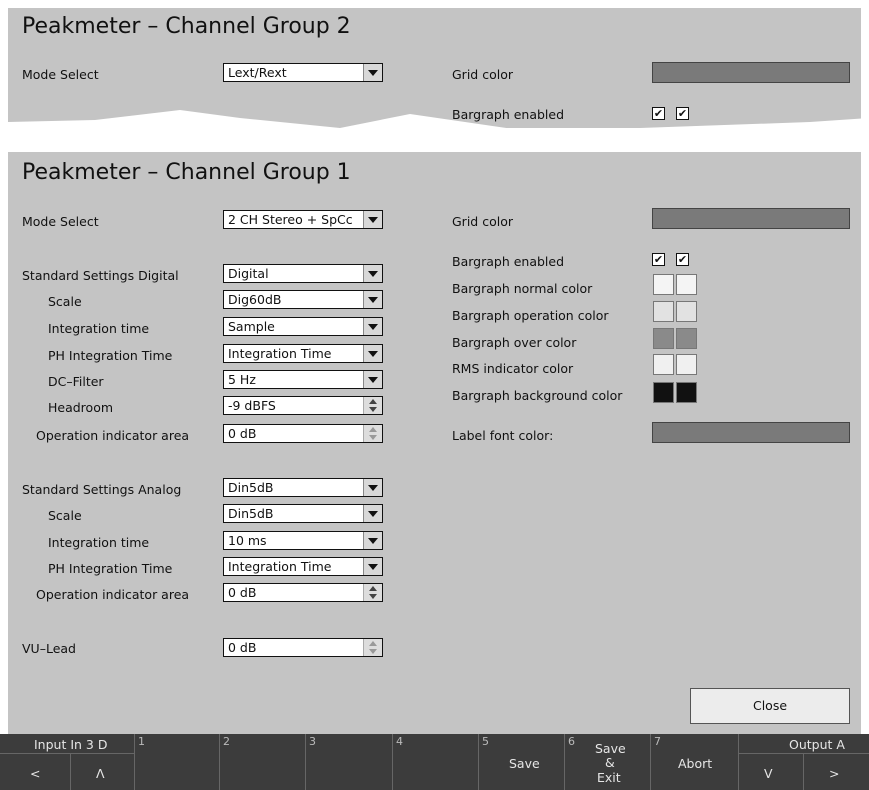  I want to click on mode-select-value: Lext/Rext, so click(257, 72).